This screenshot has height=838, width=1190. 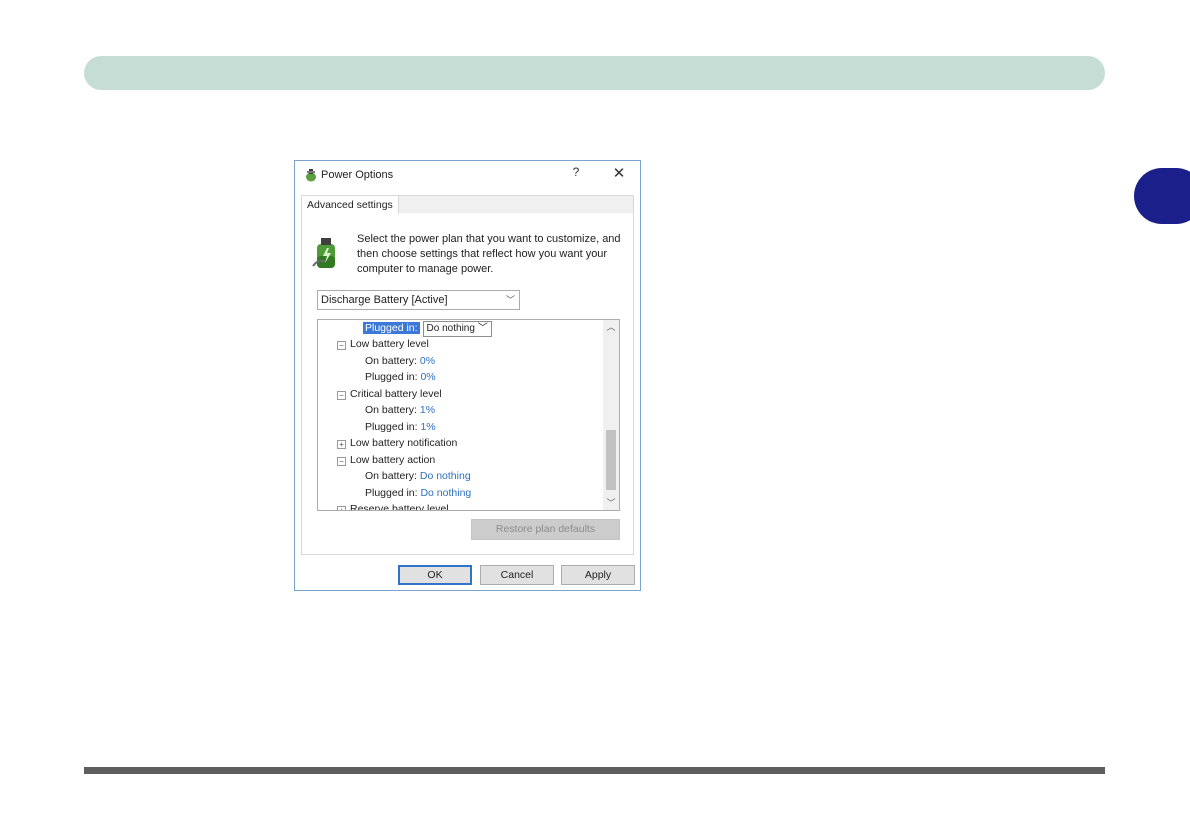 What do you see at coordinates (611, 460) in the screenshot?
I see `scrollbar-thumb` at bounding box center [611, 460].